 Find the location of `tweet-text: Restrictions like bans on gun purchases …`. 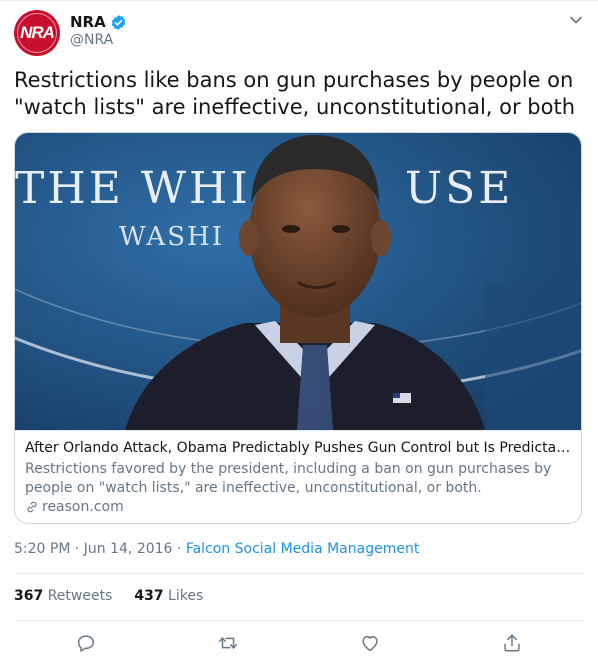

tweet-text: Restrictions like bans on gun purchases … is located at coordinates (295, 93).